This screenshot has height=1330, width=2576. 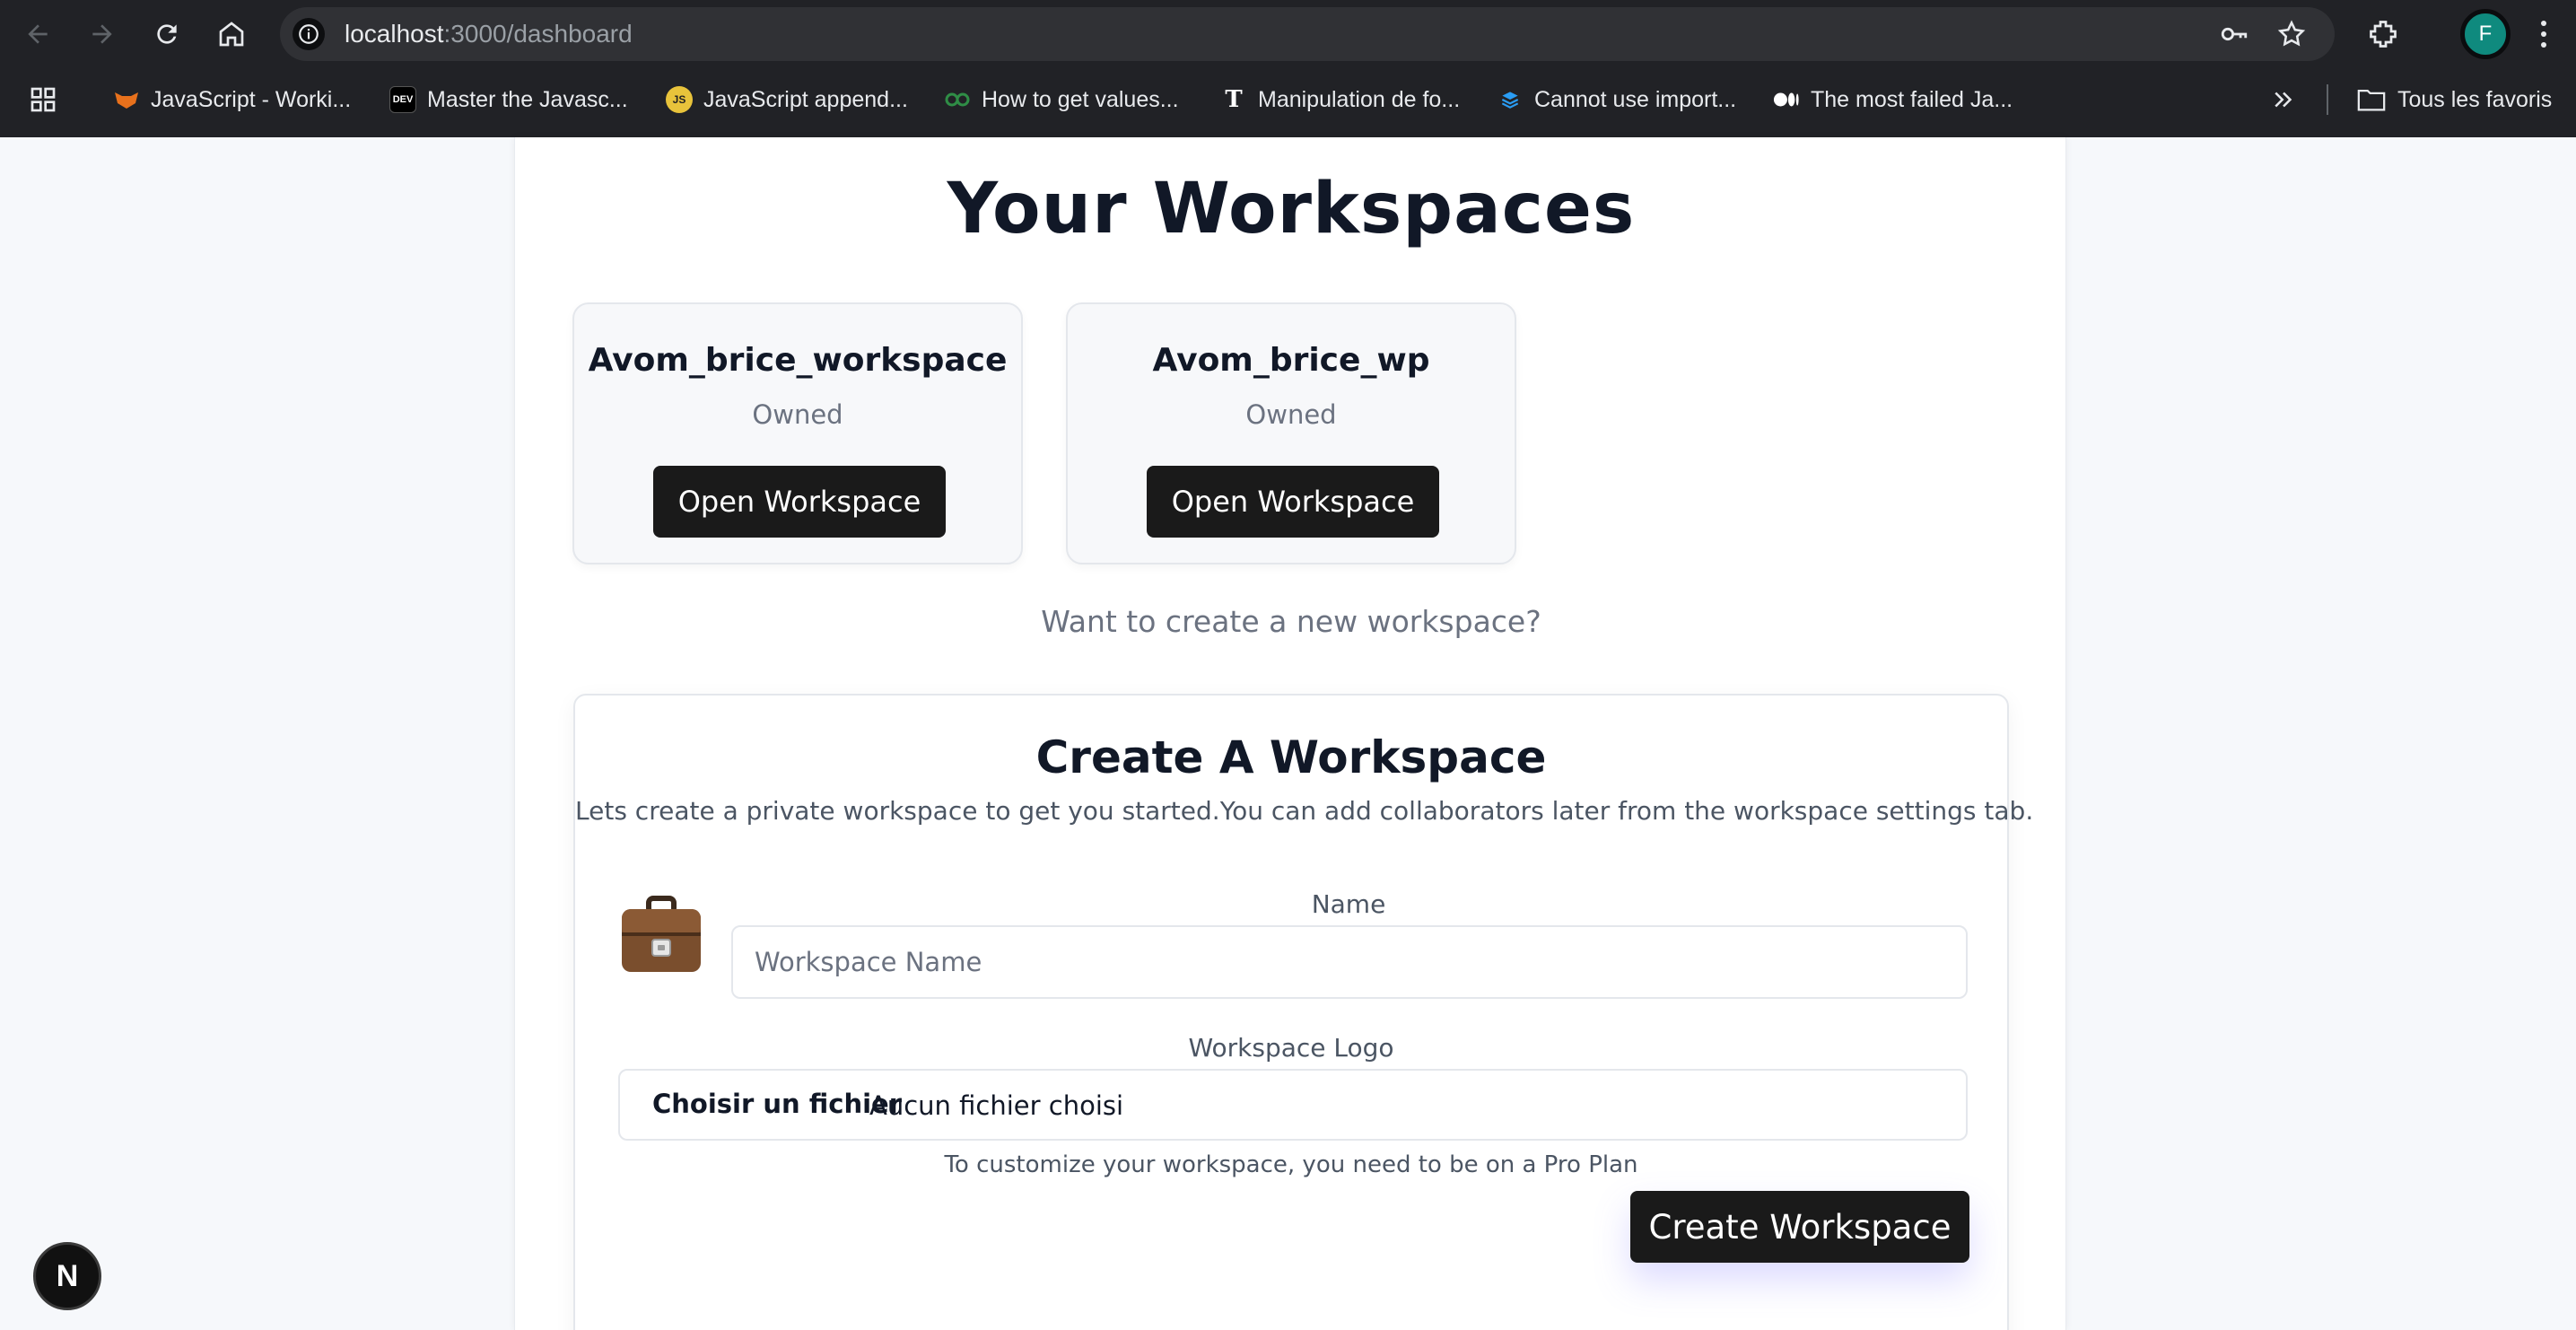 I want to click on url-text: localhost:3000/dashboard, so click(x=489, y=34).